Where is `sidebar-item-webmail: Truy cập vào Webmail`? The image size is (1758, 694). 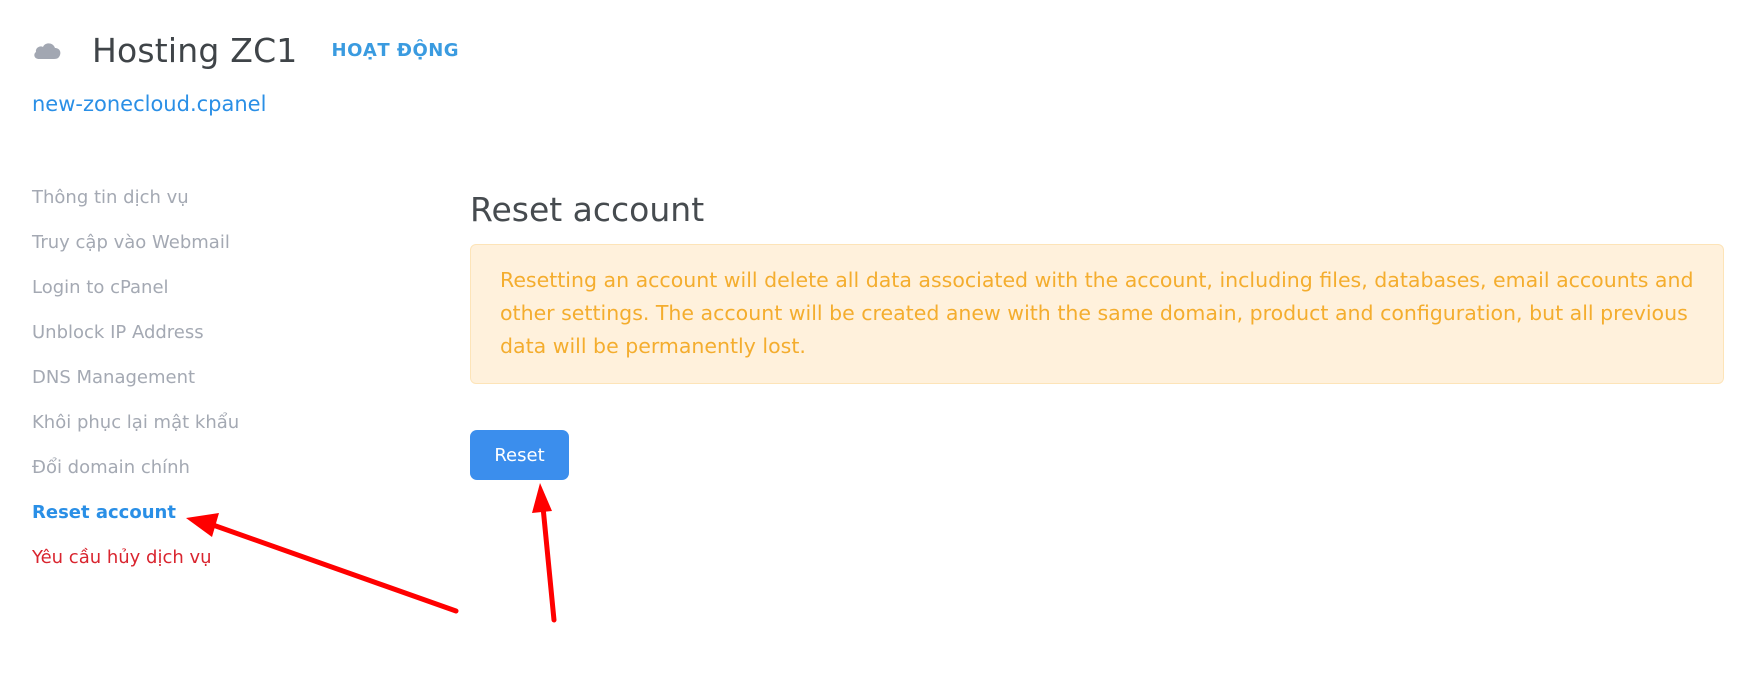 sidebar-item-webmail: Truy cập vào Webmail is located at coordinates (232, 247).